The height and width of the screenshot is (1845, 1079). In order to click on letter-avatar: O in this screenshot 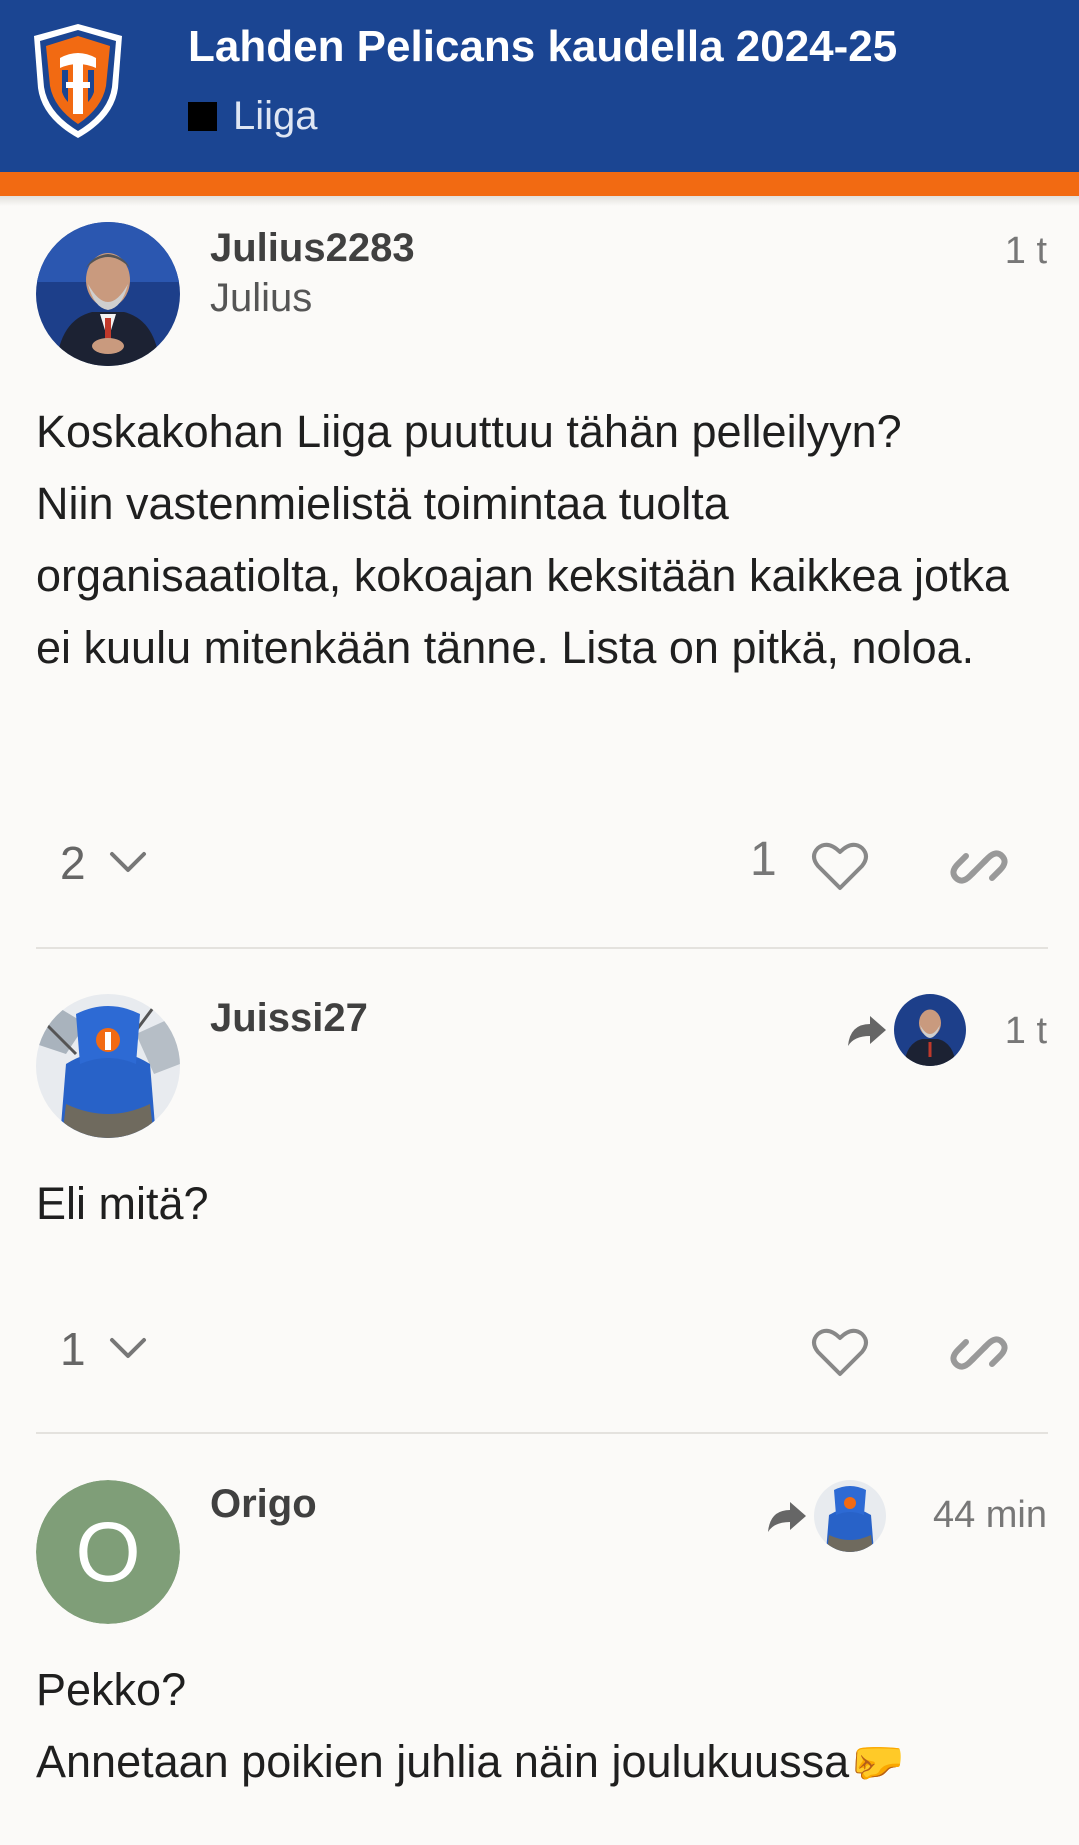, I will do `click(108, 1552)`.